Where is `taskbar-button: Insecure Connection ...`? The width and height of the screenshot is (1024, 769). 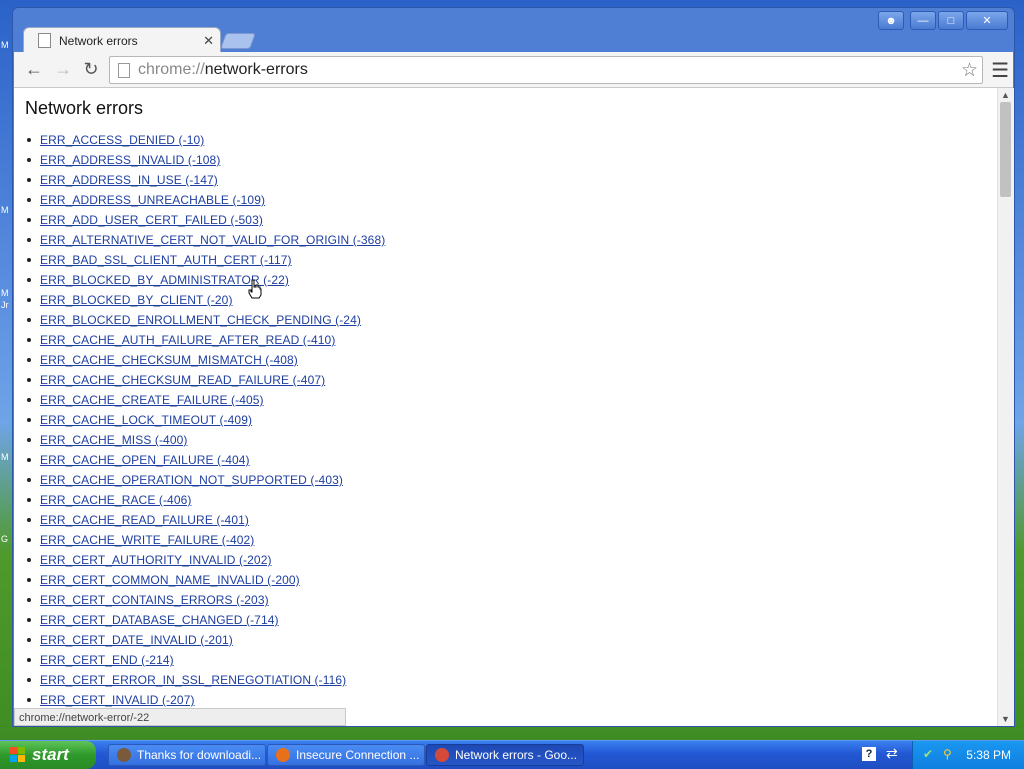 taskbar-button: Insecure Connection ... is located at coordinates (346, 755).